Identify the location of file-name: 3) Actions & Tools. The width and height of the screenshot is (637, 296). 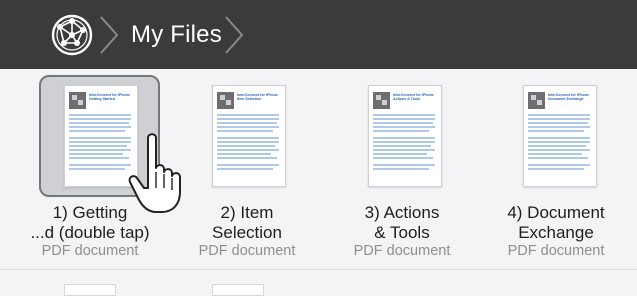
(402, 222).